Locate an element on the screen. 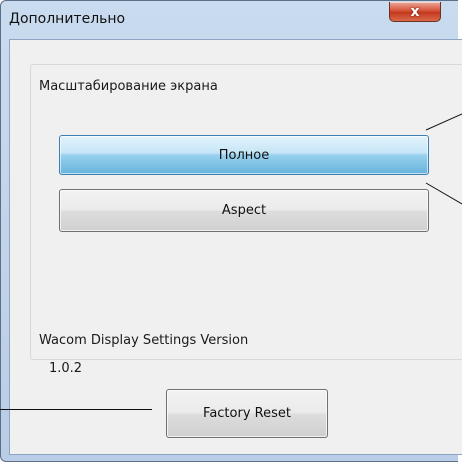  close-icon: x is located at coordinates (415, 11).